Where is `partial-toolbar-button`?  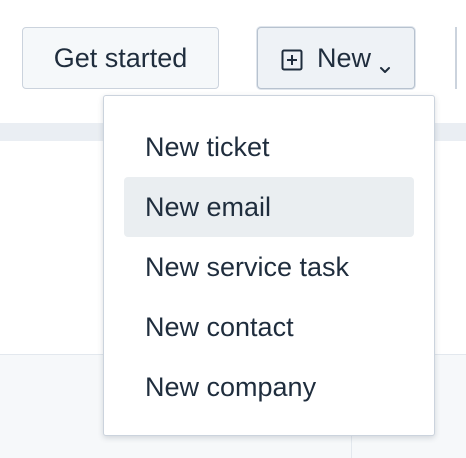
partial-toolbar-button is located at coordinates (456, 58).